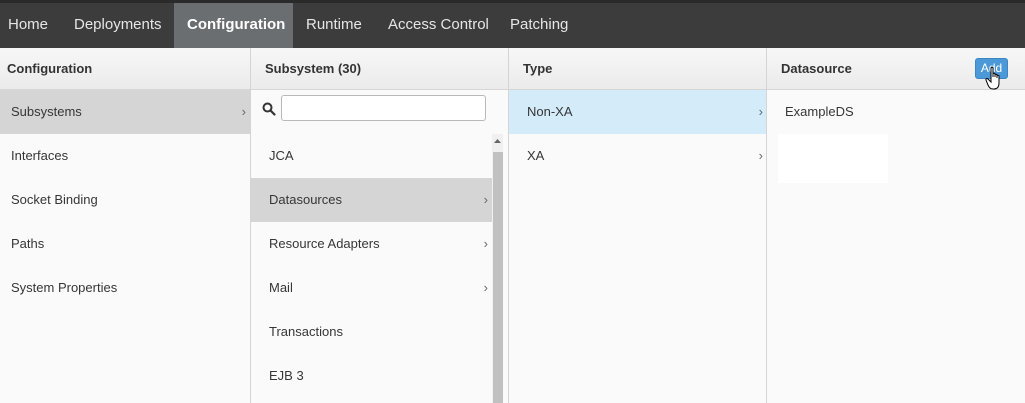 This screenshot has width=1025, height=403. What do you see at coordinates (383, 108) in the screenshot?
I see `subsystem-search-input` at bounding box center [383, 108].